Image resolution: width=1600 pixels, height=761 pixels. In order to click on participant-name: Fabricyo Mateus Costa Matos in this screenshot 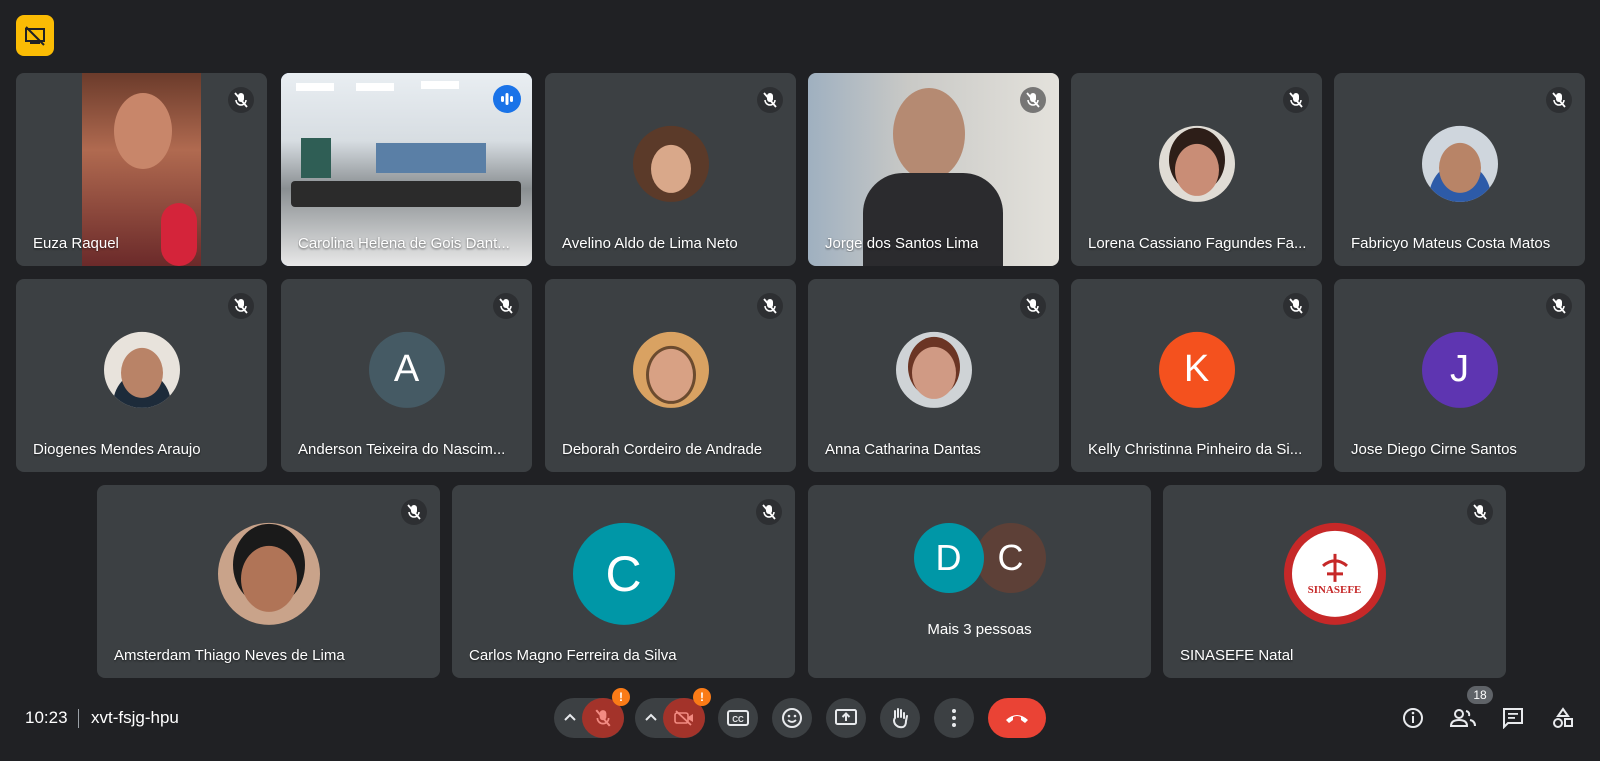, I will do `click(1451, 243)`.